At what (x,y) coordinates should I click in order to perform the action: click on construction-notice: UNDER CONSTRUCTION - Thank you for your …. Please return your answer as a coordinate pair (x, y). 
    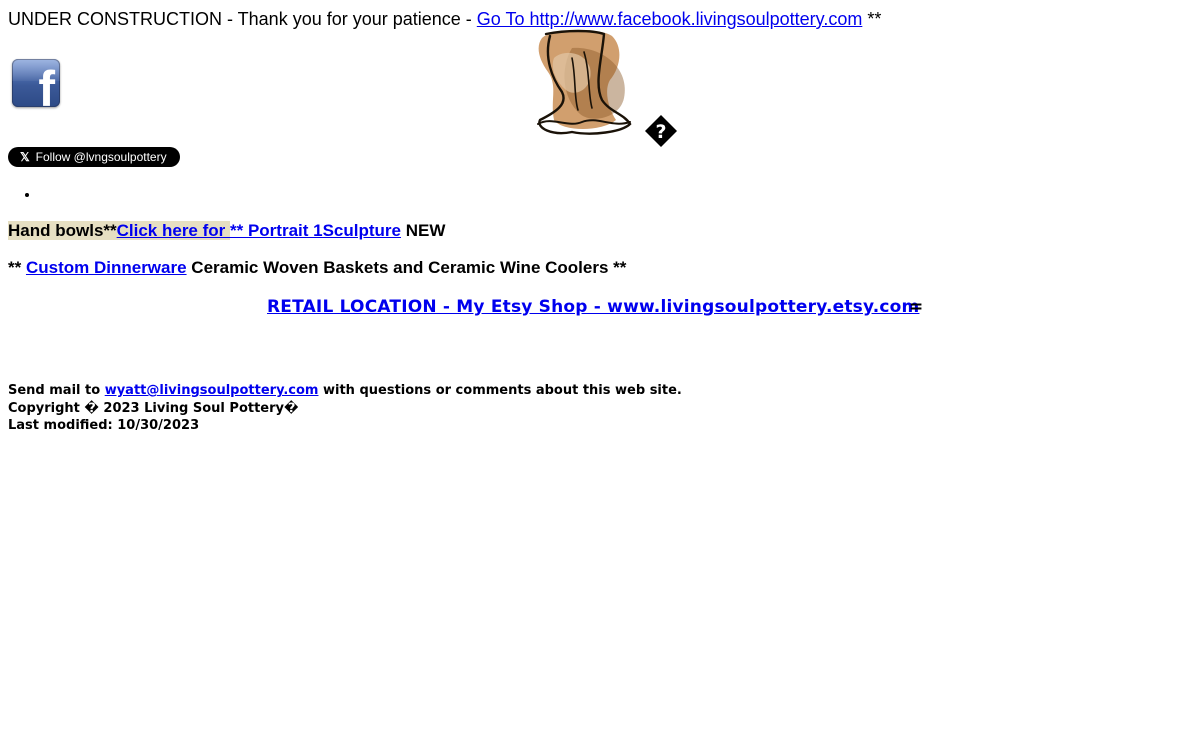
    Looking at the image, I should click on (444, 19).